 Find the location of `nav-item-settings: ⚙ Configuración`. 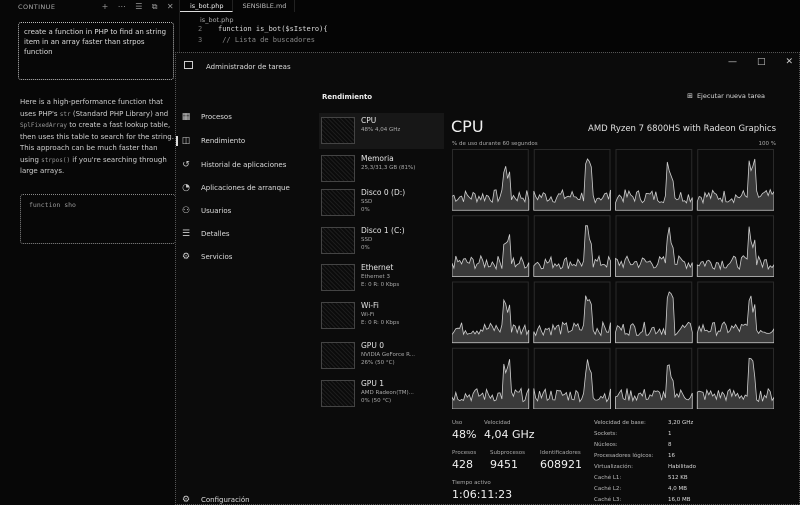

nav-item-settings: ⚙ Configuración is located at coordinates (246, 497).